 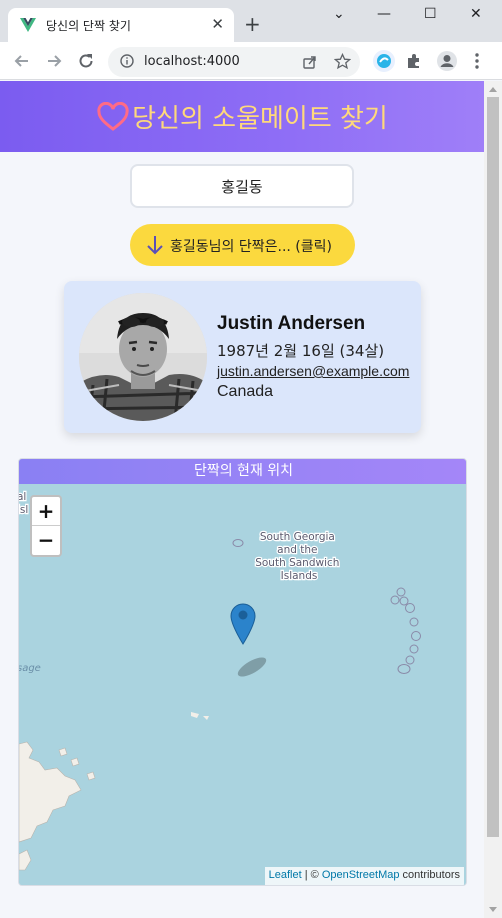 I want to click on arrow-down-icon, so click(x=155, y=245).